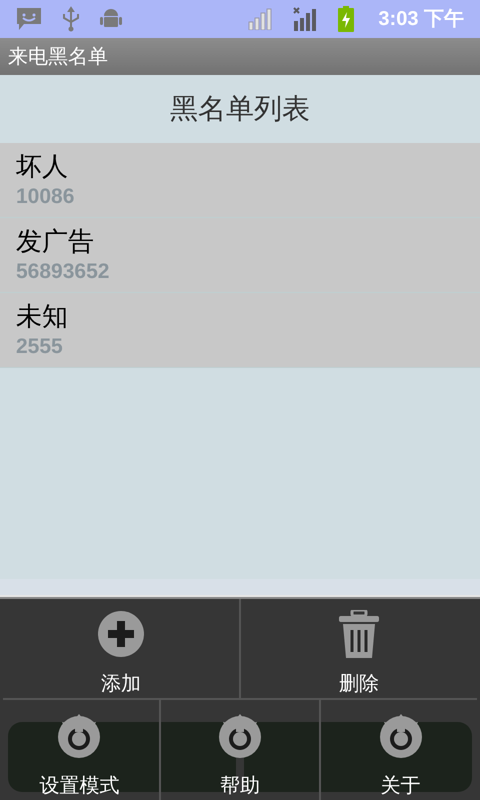 The width and height of the screenshot is (480, 800). Describe the element at coordinates (46, 197) in the screenshot. I see `phone-number: 10086` at that location.